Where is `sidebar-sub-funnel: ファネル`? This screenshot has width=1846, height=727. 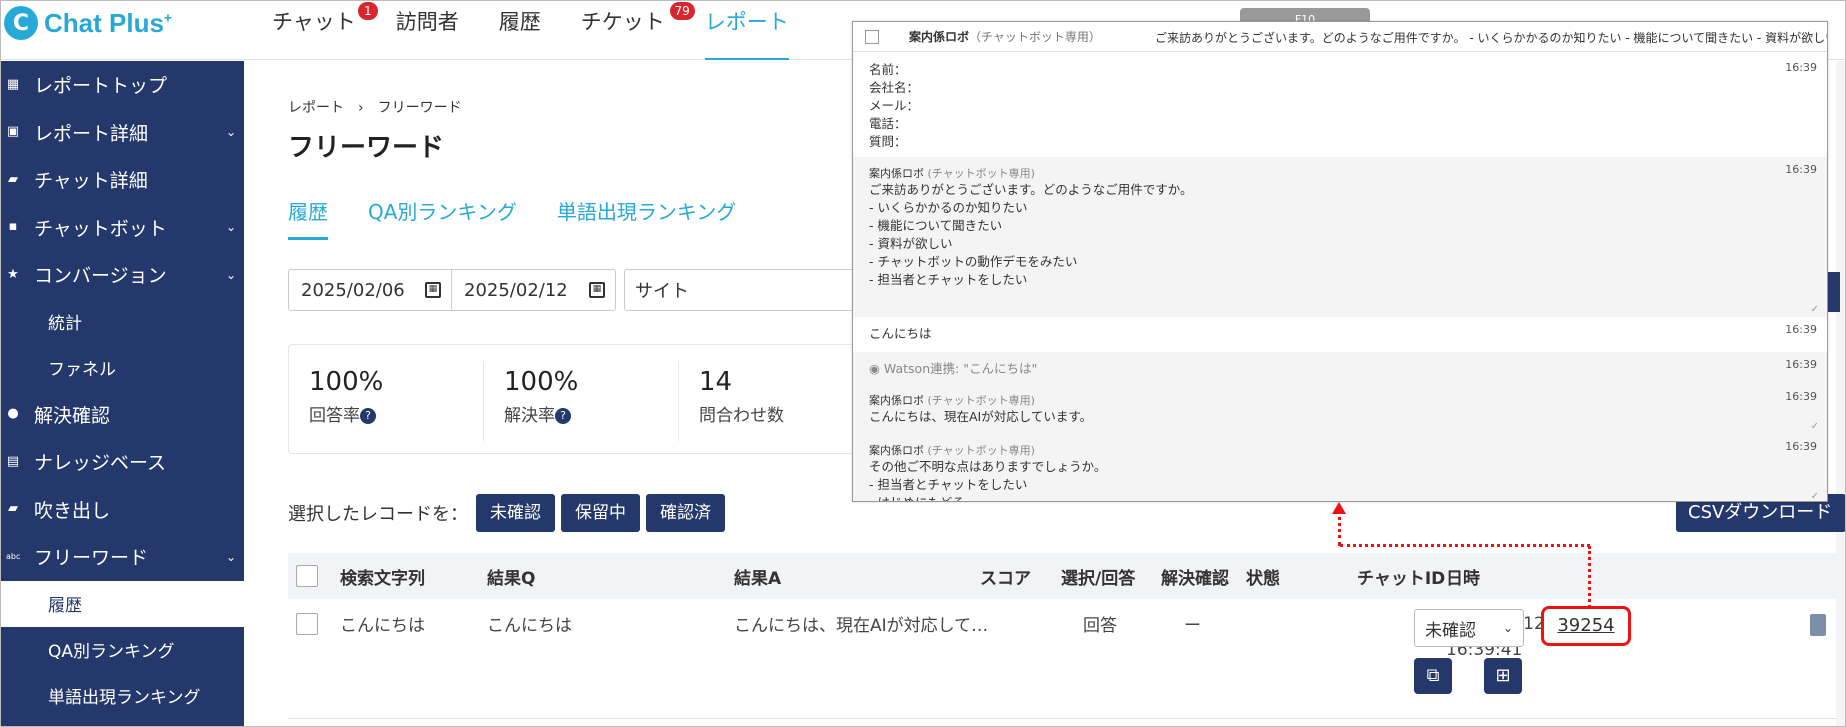
sidebar-sub-funnel: ファネル is located at coordinates (122, 368).